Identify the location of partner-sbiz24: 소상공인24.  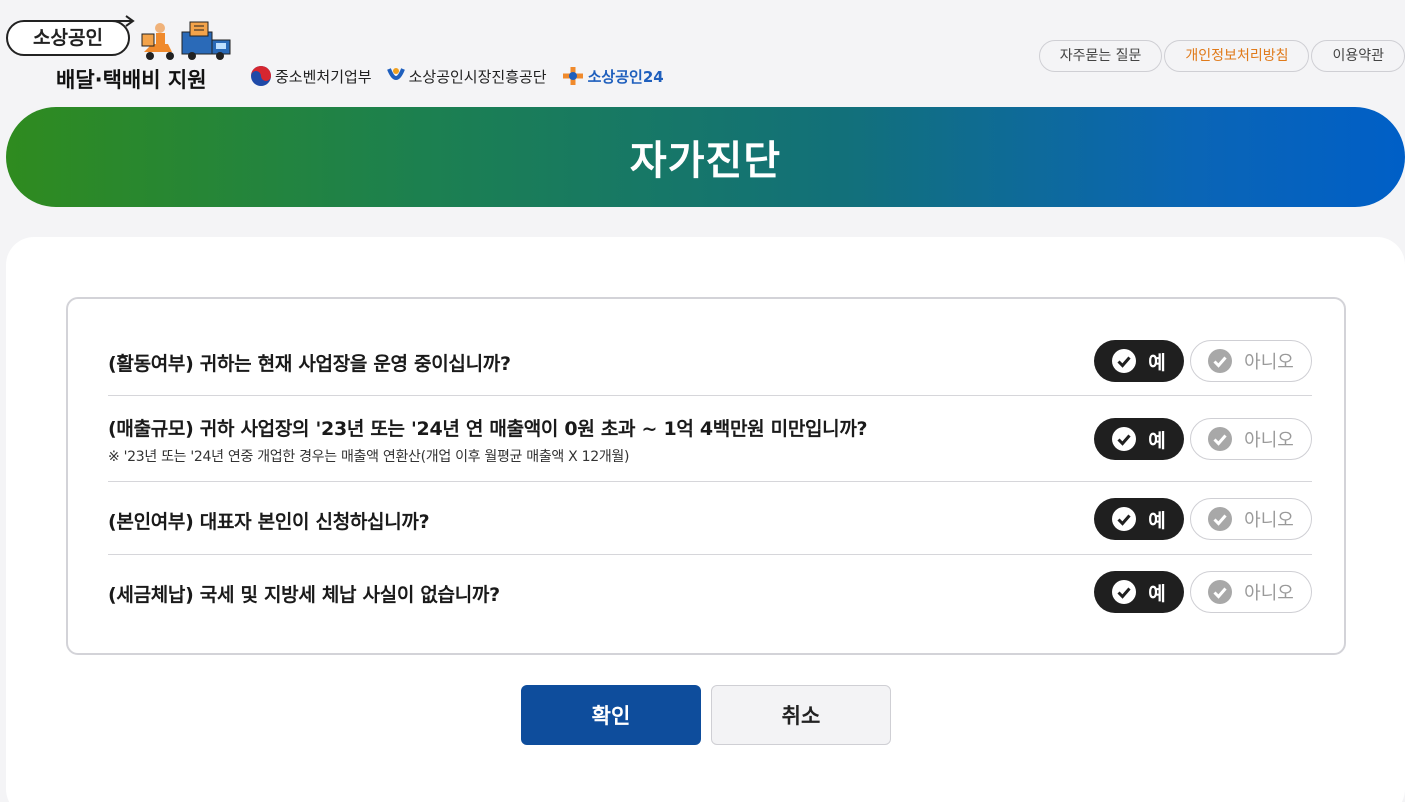
(612, 76).